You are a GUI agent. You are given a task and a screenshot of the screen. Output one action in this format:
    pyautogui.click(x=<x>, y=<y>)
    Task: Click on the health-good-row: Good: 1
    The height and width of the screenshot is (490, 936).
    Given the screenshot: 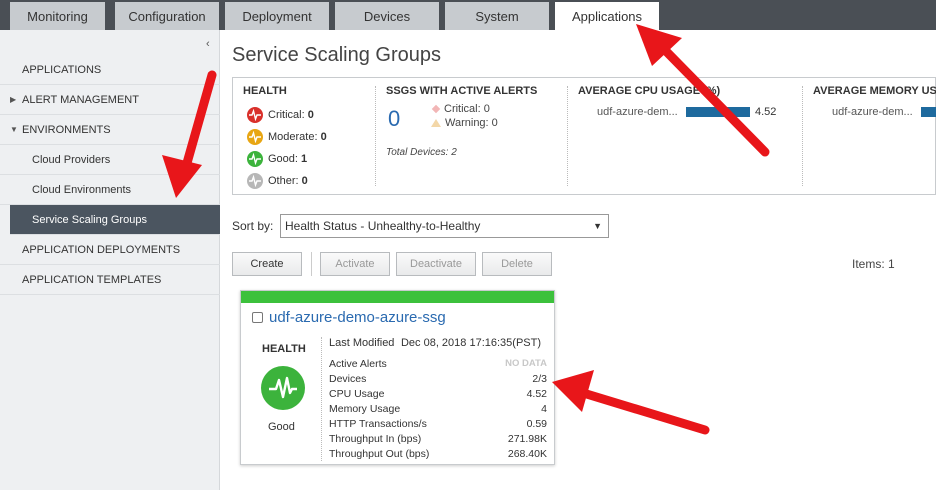 What is the action you would take?
    pyautogui.click(x=277, y=159)
    